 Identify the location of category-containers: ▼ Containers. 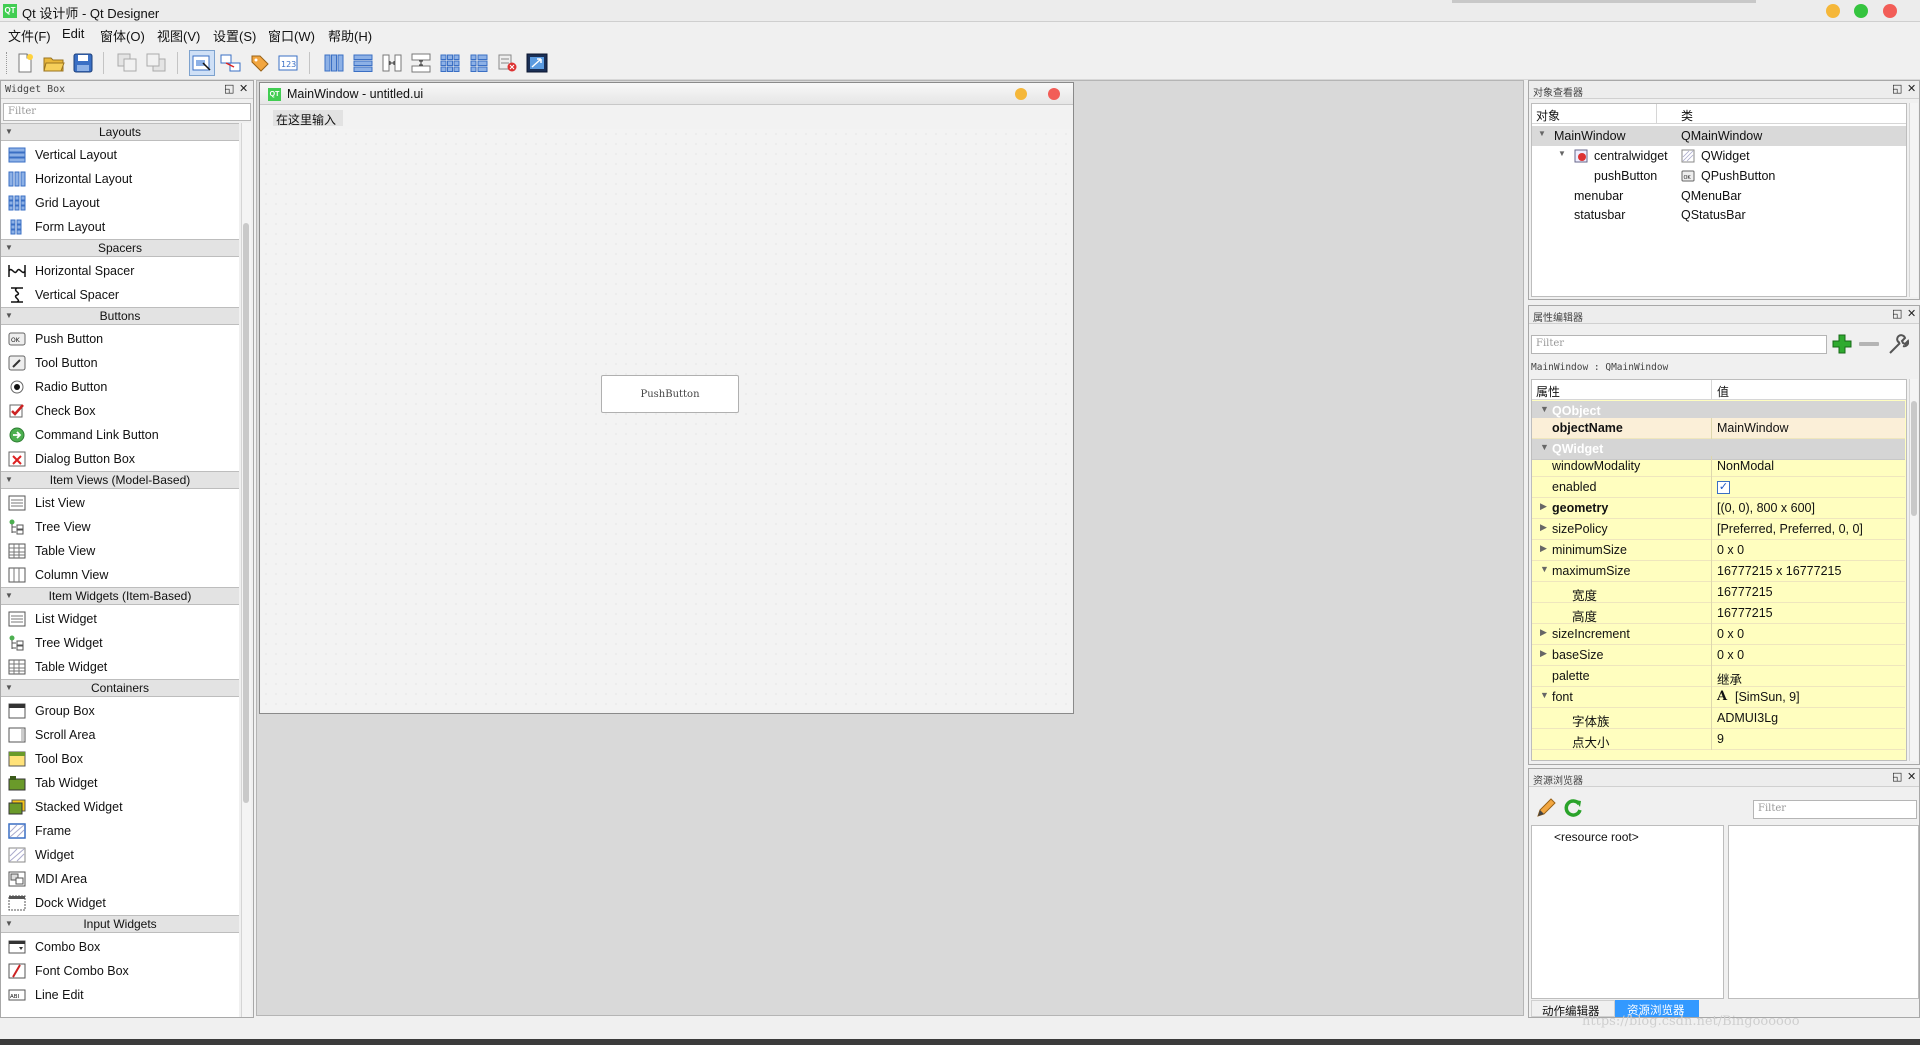
(120, 688).